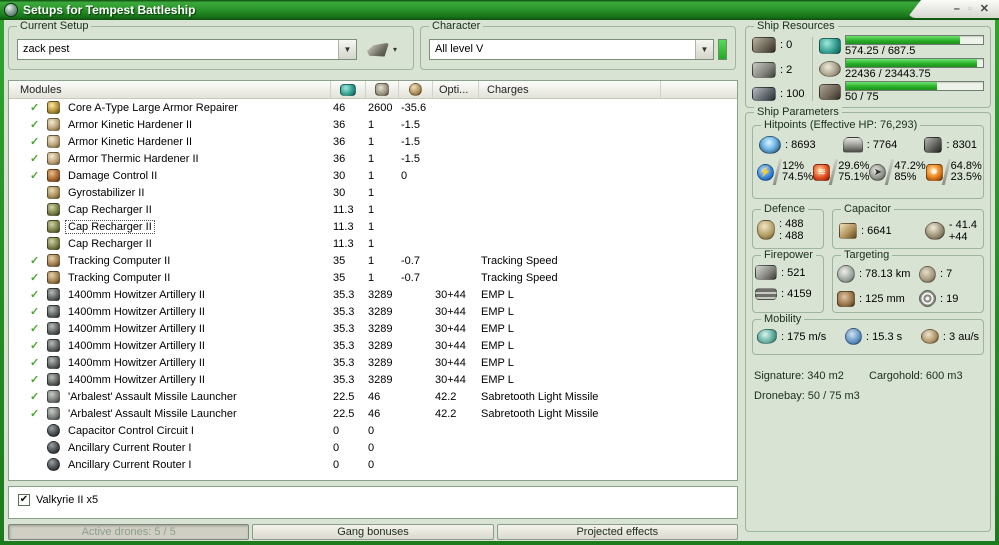 The width and height of the screenshot is (999, 545). Describe the element at coordinates (380, 379) in the screenshot. I see `module-powergrid: 3289` at that location.